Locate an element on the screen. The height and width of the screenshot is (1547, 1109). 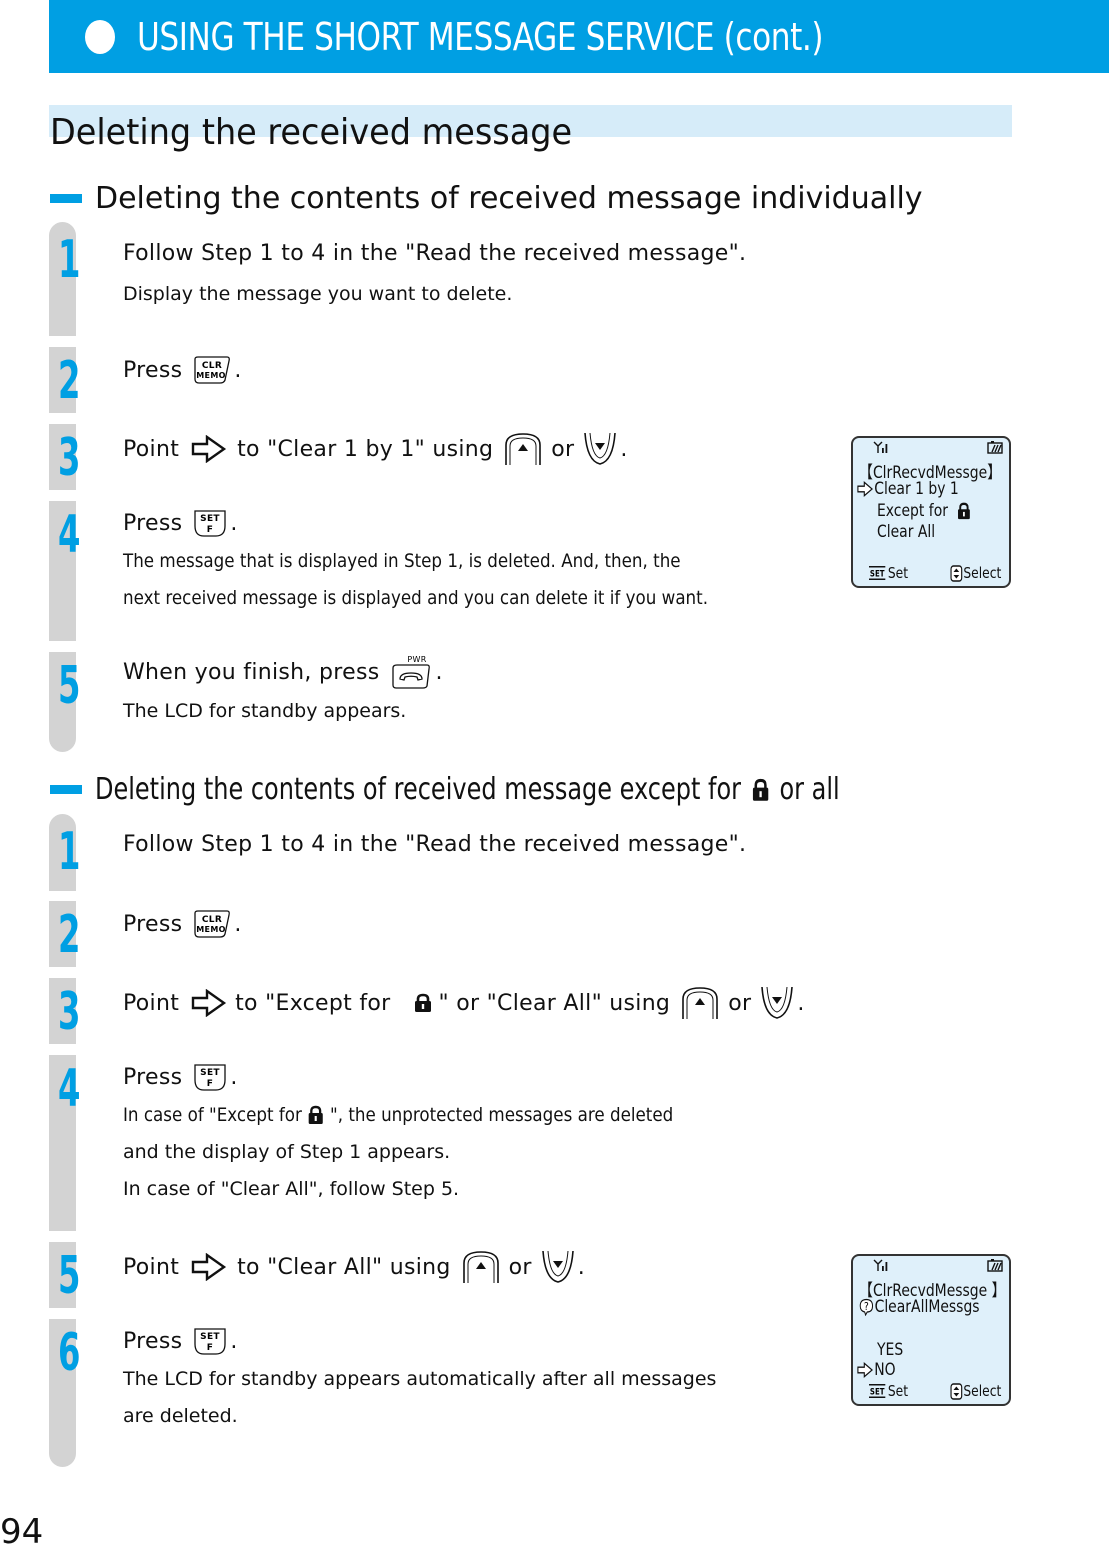
step-note: Display the message you want to delete. is located at coordinates (318, 294).